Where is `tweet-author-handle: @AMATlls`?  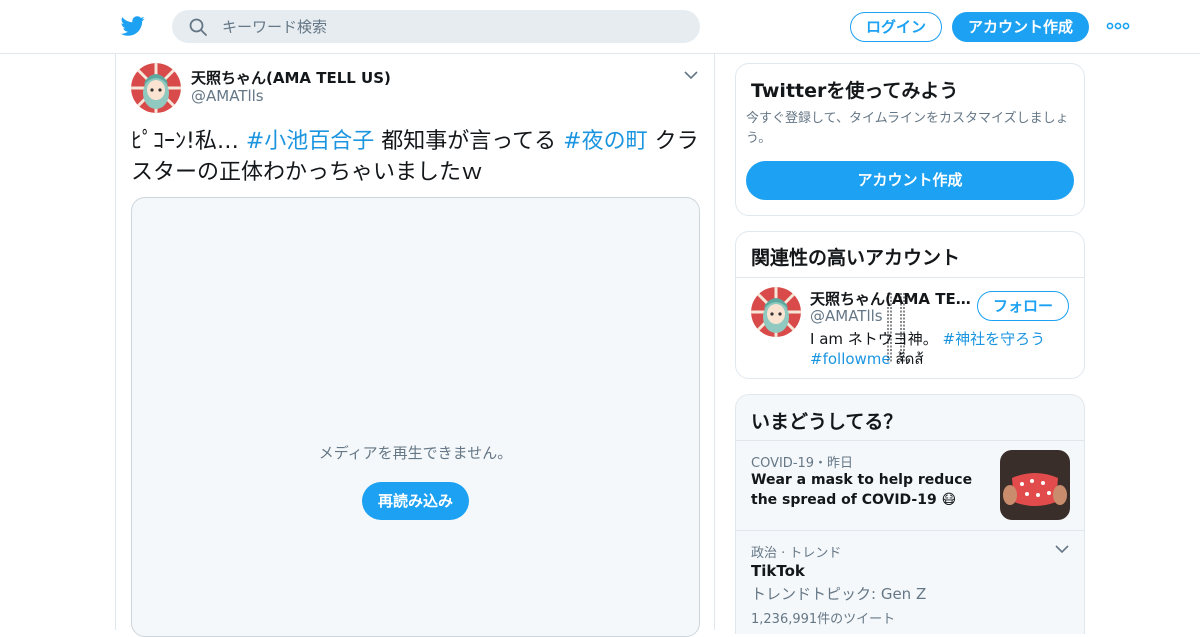 tweet-author-handle: @AMATlls is located at coordinates (227, 96).